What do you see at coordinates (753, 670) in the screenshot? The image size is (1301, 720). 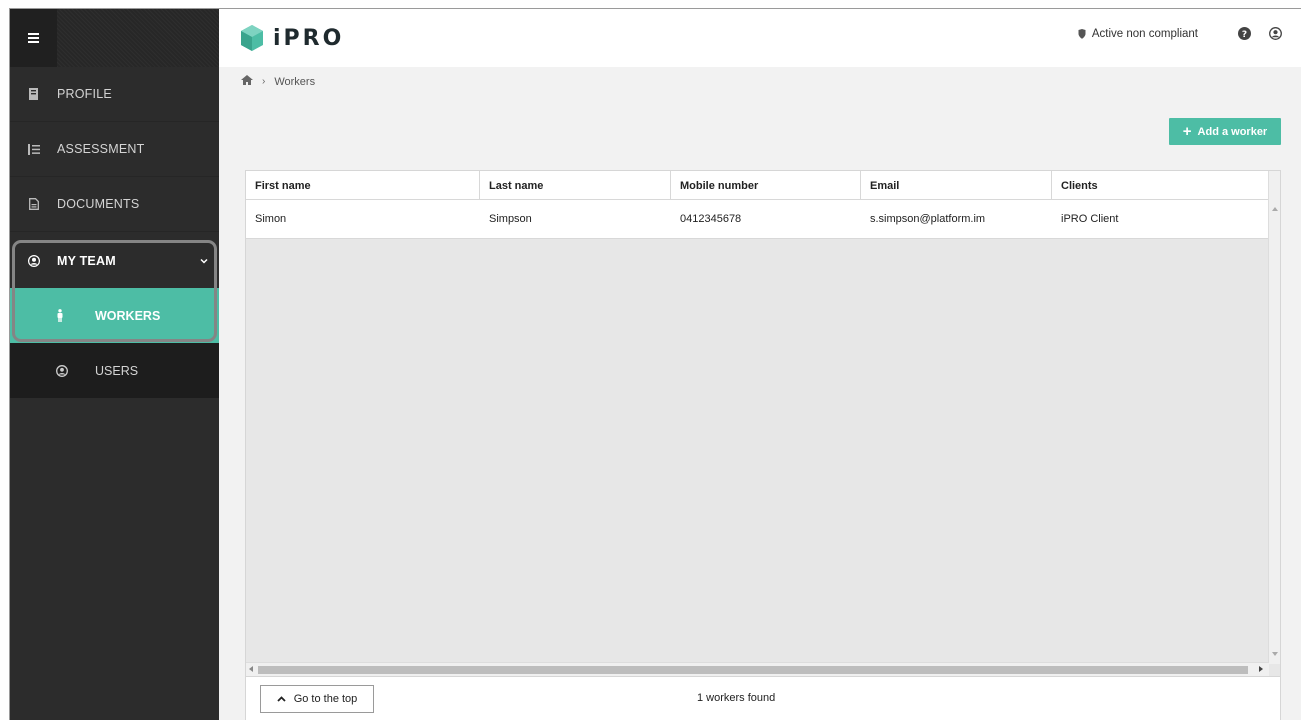 I see `horizontal-scrollbar-thumb` at bounding box center [753, 670].